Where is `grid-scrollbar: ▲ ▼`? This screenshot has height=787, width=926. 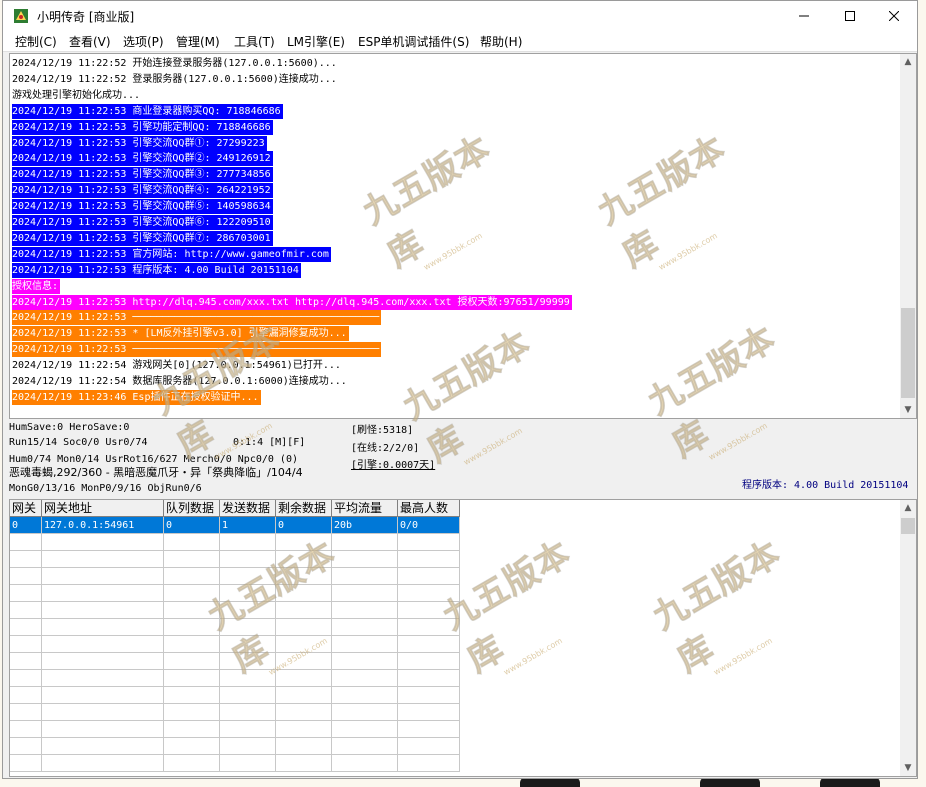 grid-scrollbar: ▲ ▼ is located at coordinates (908, 638).